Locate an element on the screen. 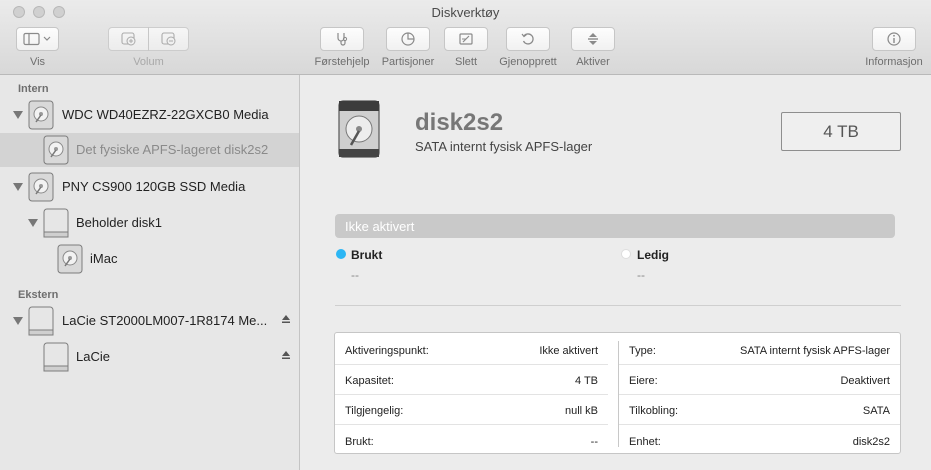  sidebar-item-label: Beholder disk1 is located at coordinates (119, 222).